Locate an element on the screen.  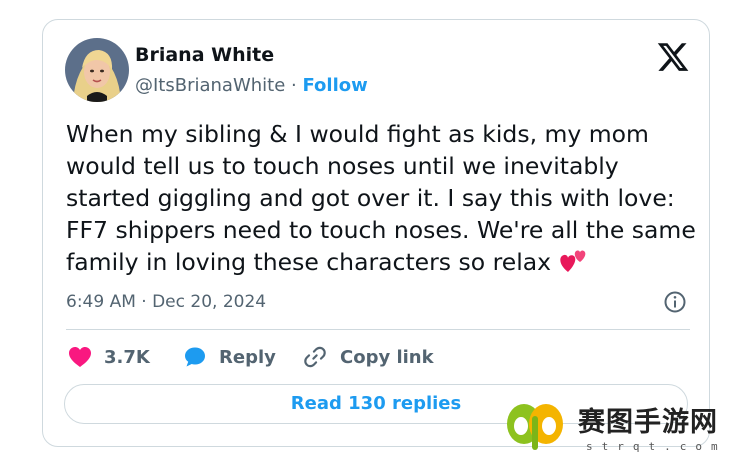
like-button: 3.7K is located at coordinates (109, 357).